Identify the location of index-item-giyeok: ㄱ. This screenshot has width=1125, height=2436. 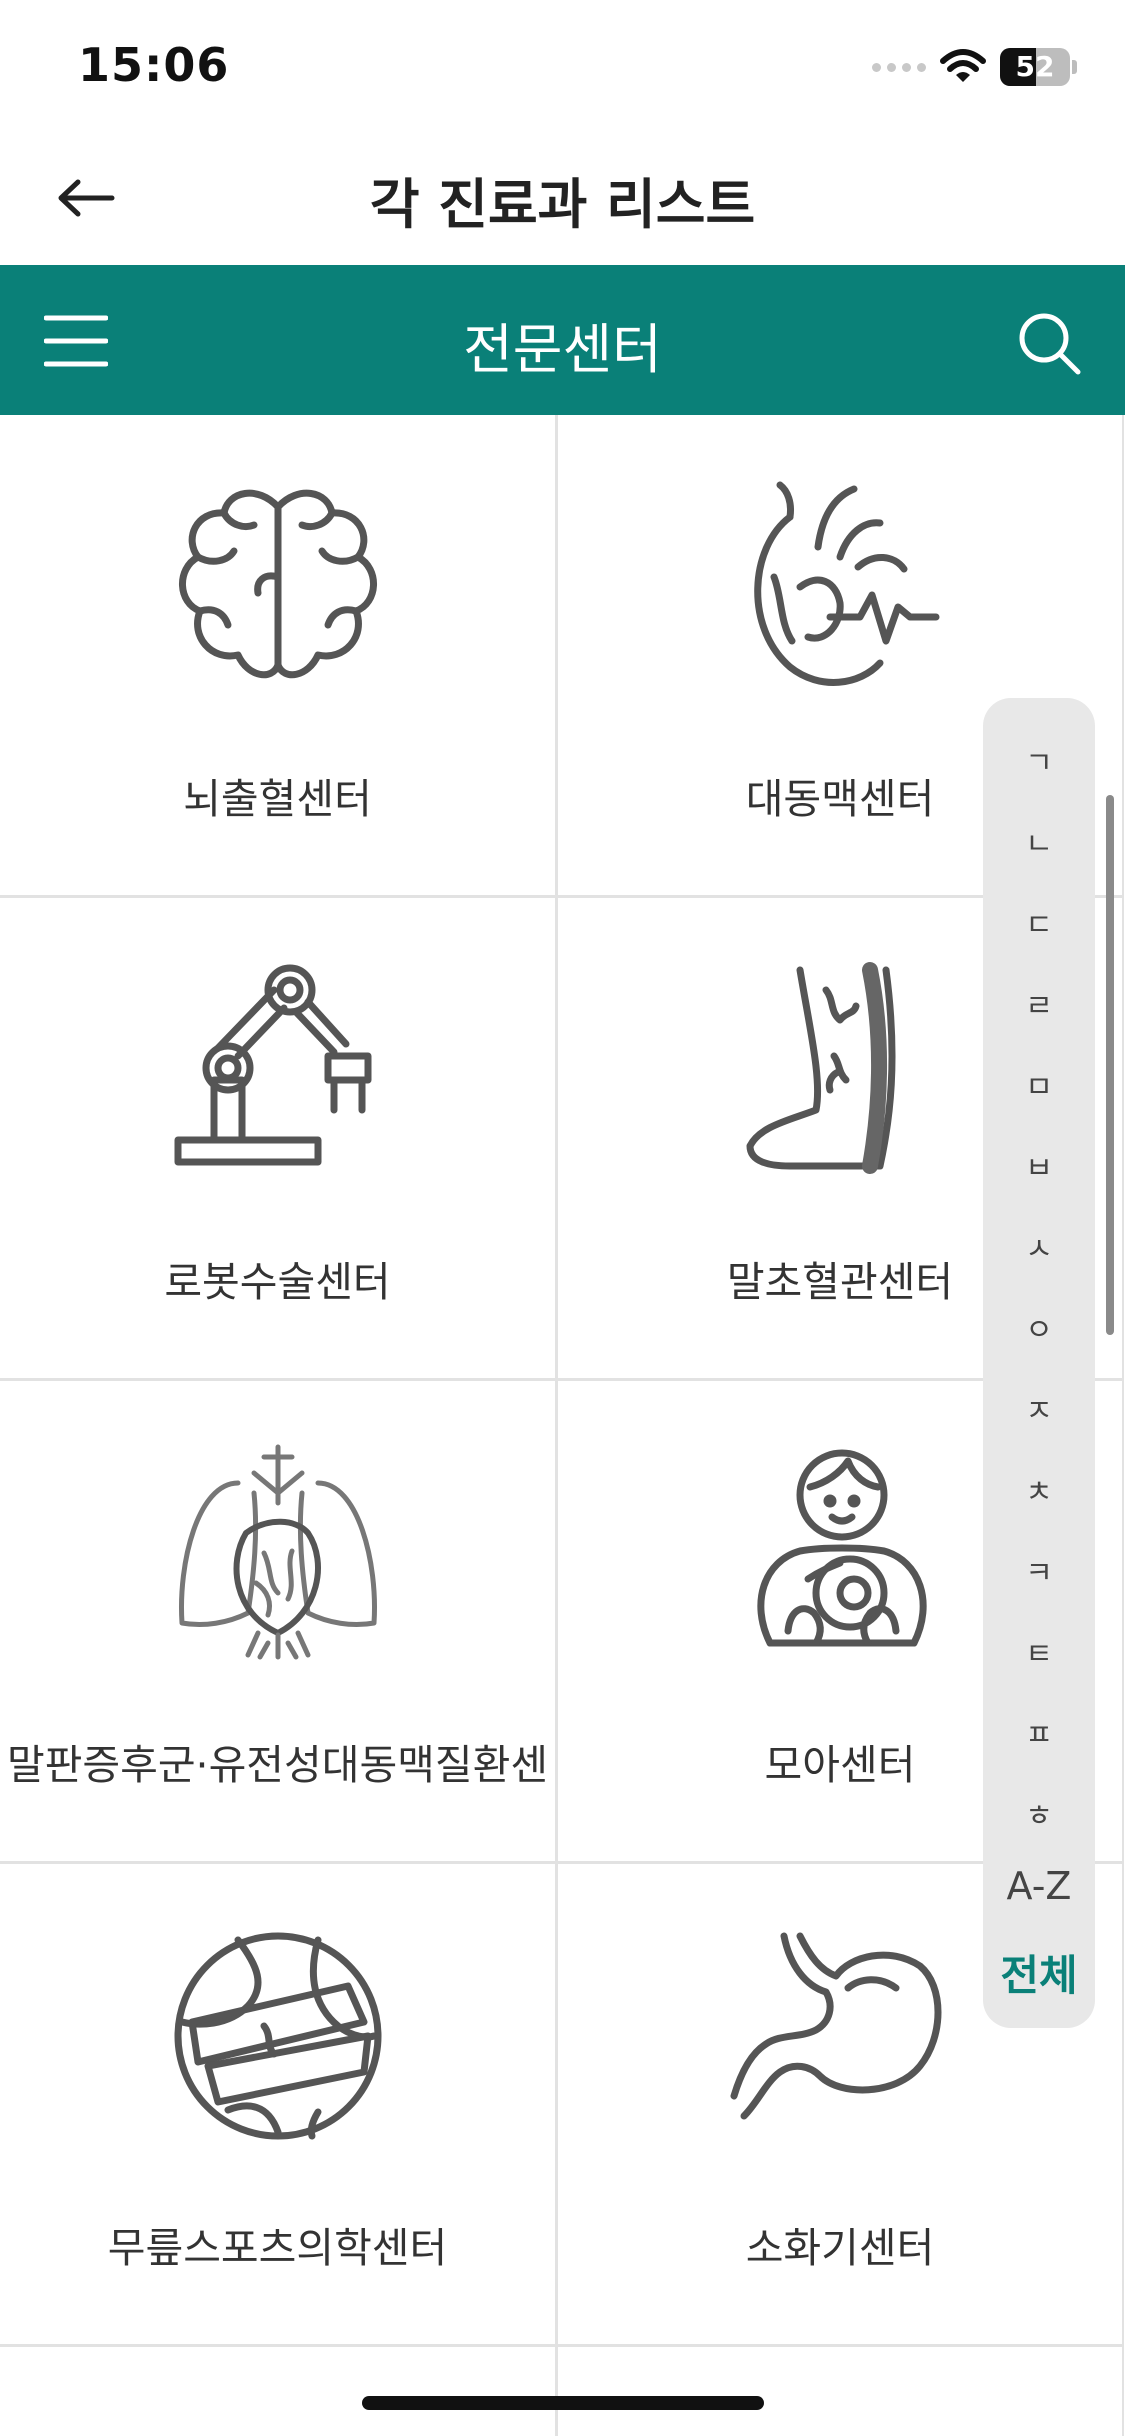
(1039, 760).